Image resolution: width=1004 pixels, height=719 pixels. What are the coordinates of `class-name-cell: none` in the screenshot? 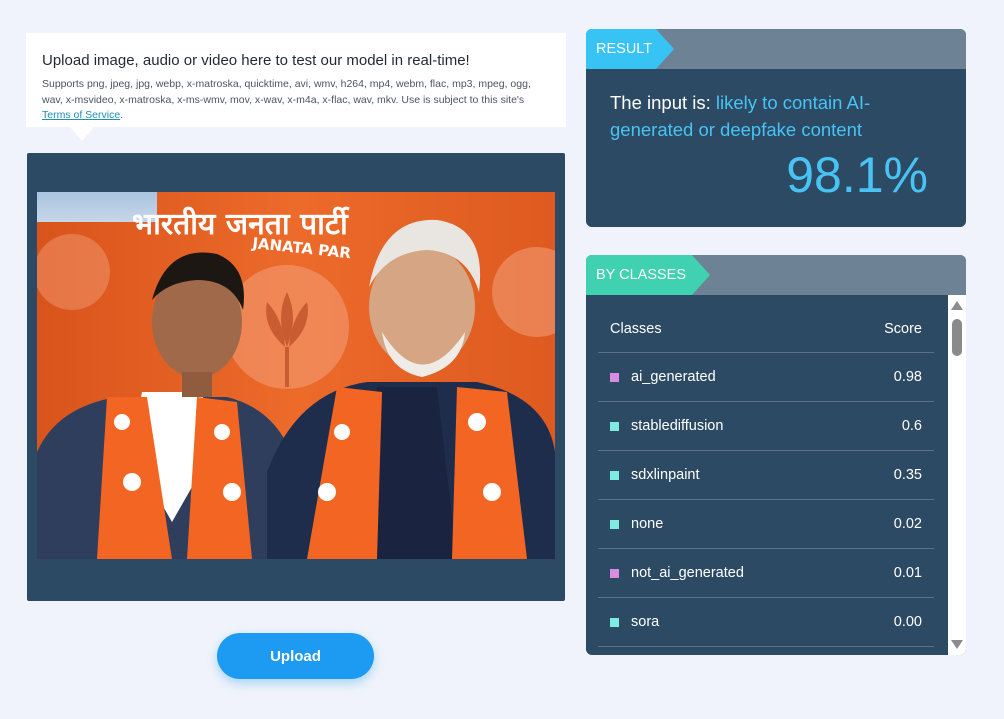 It's located at (636, 524).